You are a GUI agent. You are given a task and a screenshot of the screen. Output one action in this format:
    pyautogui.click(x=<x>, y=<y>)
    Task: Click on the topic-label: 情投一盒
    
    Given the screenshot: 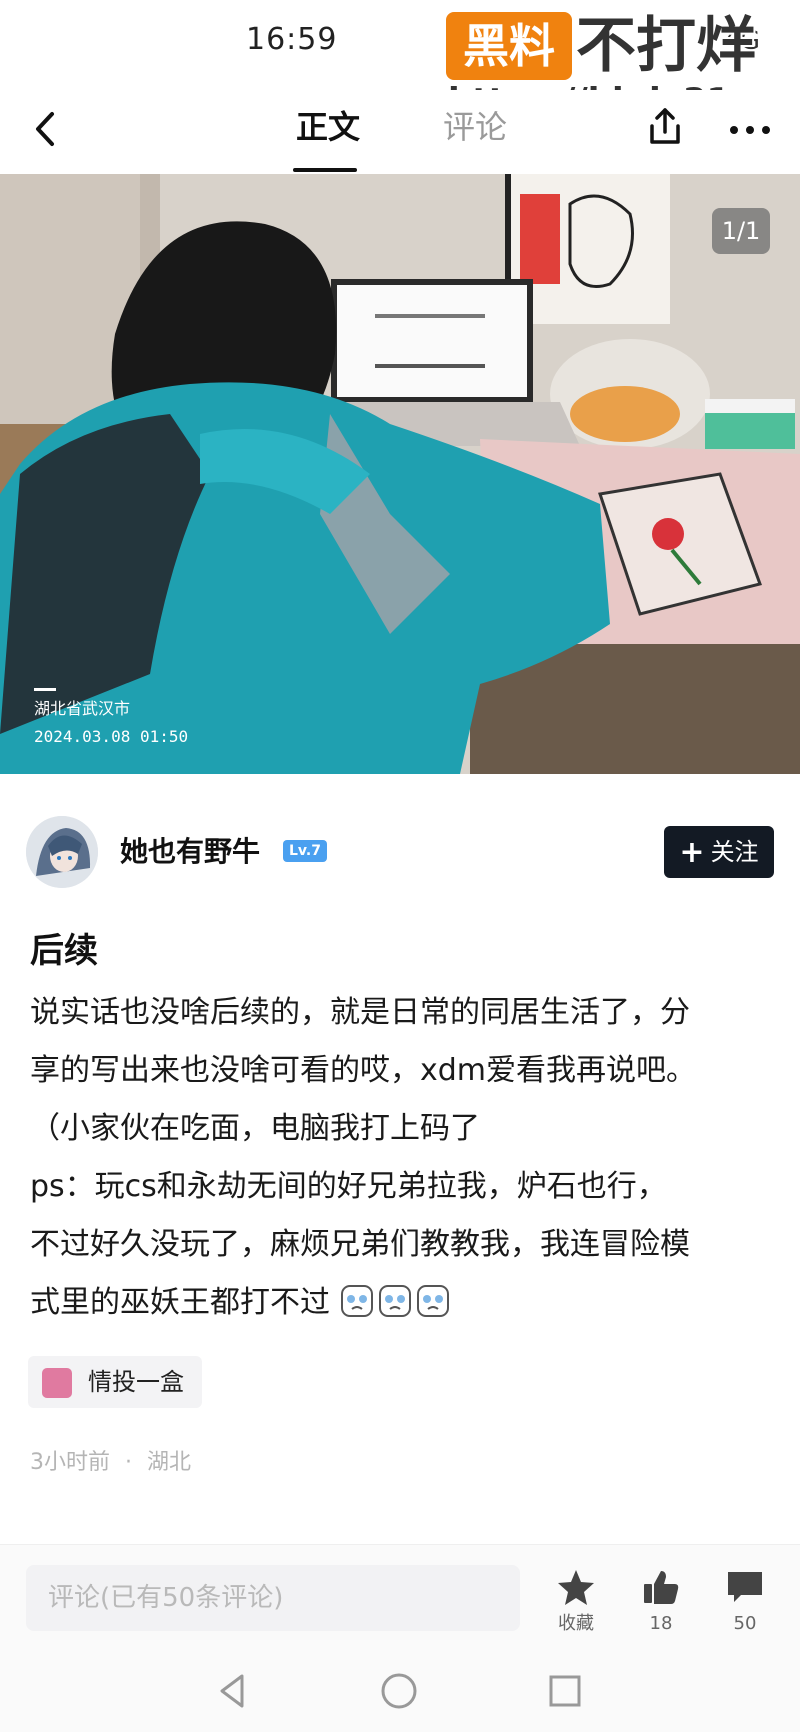 What is the action you would take?
    pyautogui.click(x=136, y=1382)
    